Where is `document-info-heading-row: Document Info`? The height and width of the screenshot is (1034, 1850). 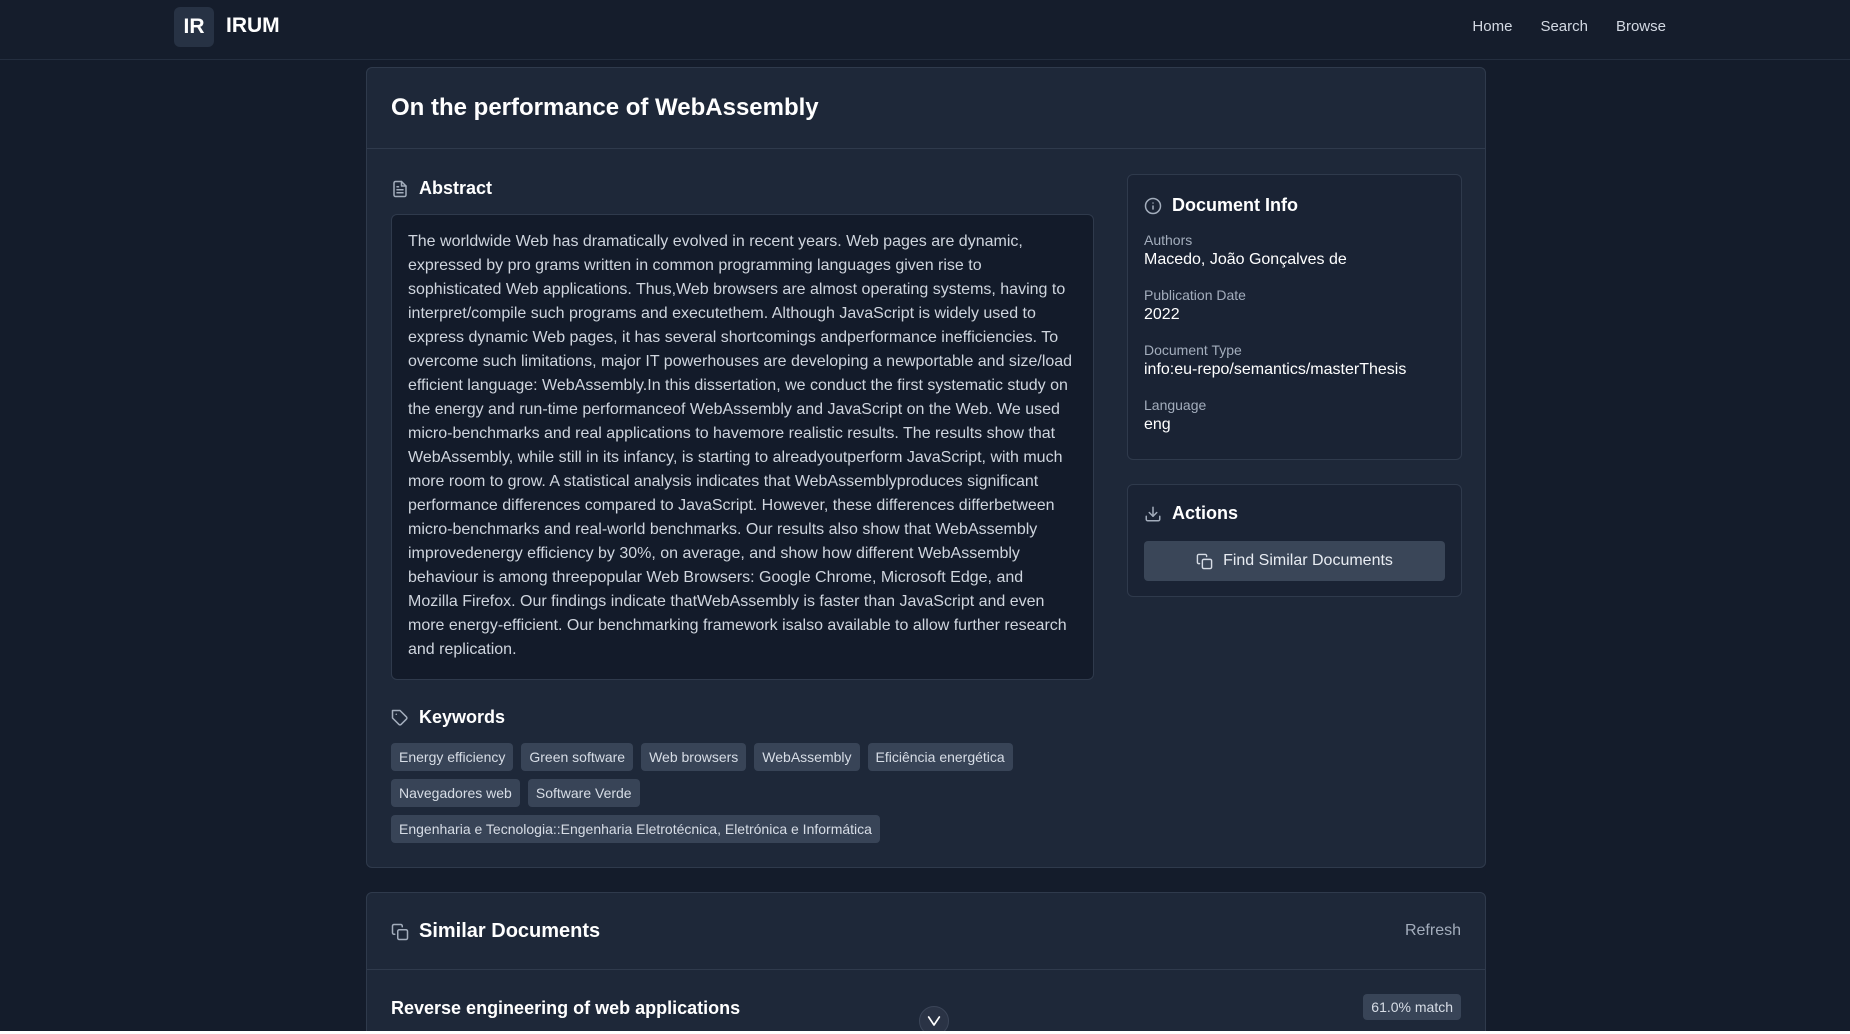 document-info-heading-row: Document Info is located at coordinates (1221, 205).